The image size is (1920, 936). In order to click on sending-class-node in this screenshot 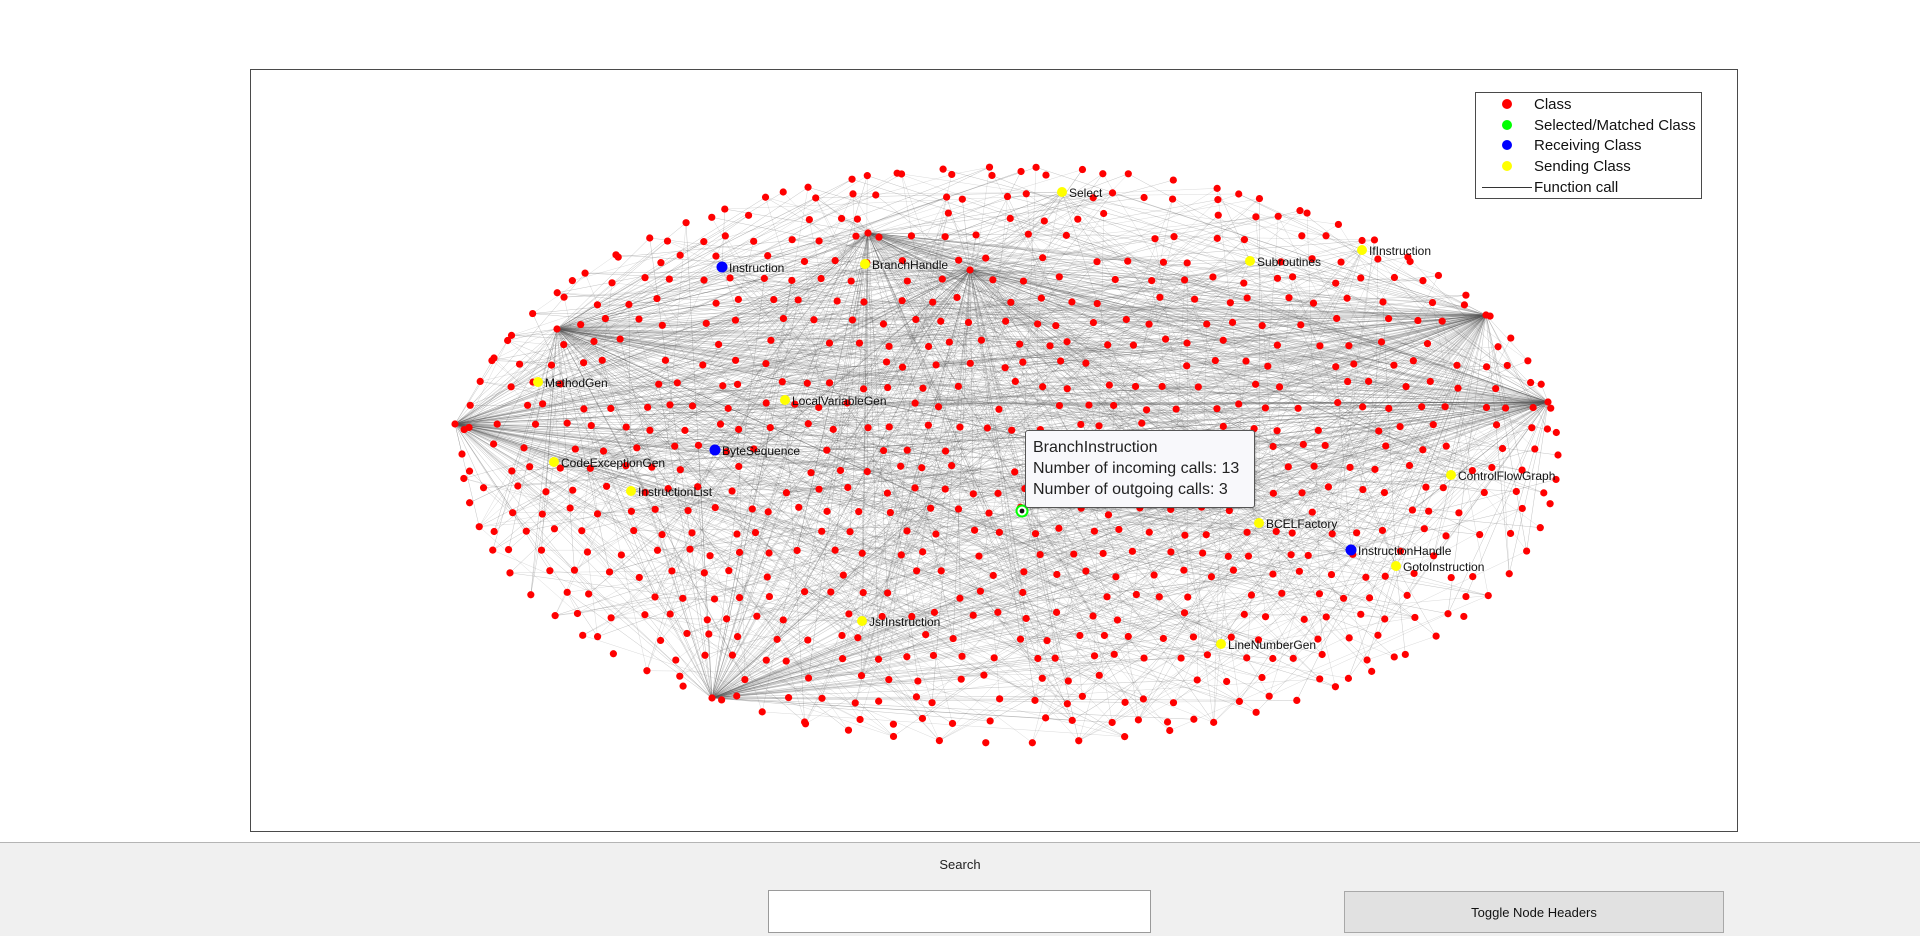, I will do `click(538, 382)`.